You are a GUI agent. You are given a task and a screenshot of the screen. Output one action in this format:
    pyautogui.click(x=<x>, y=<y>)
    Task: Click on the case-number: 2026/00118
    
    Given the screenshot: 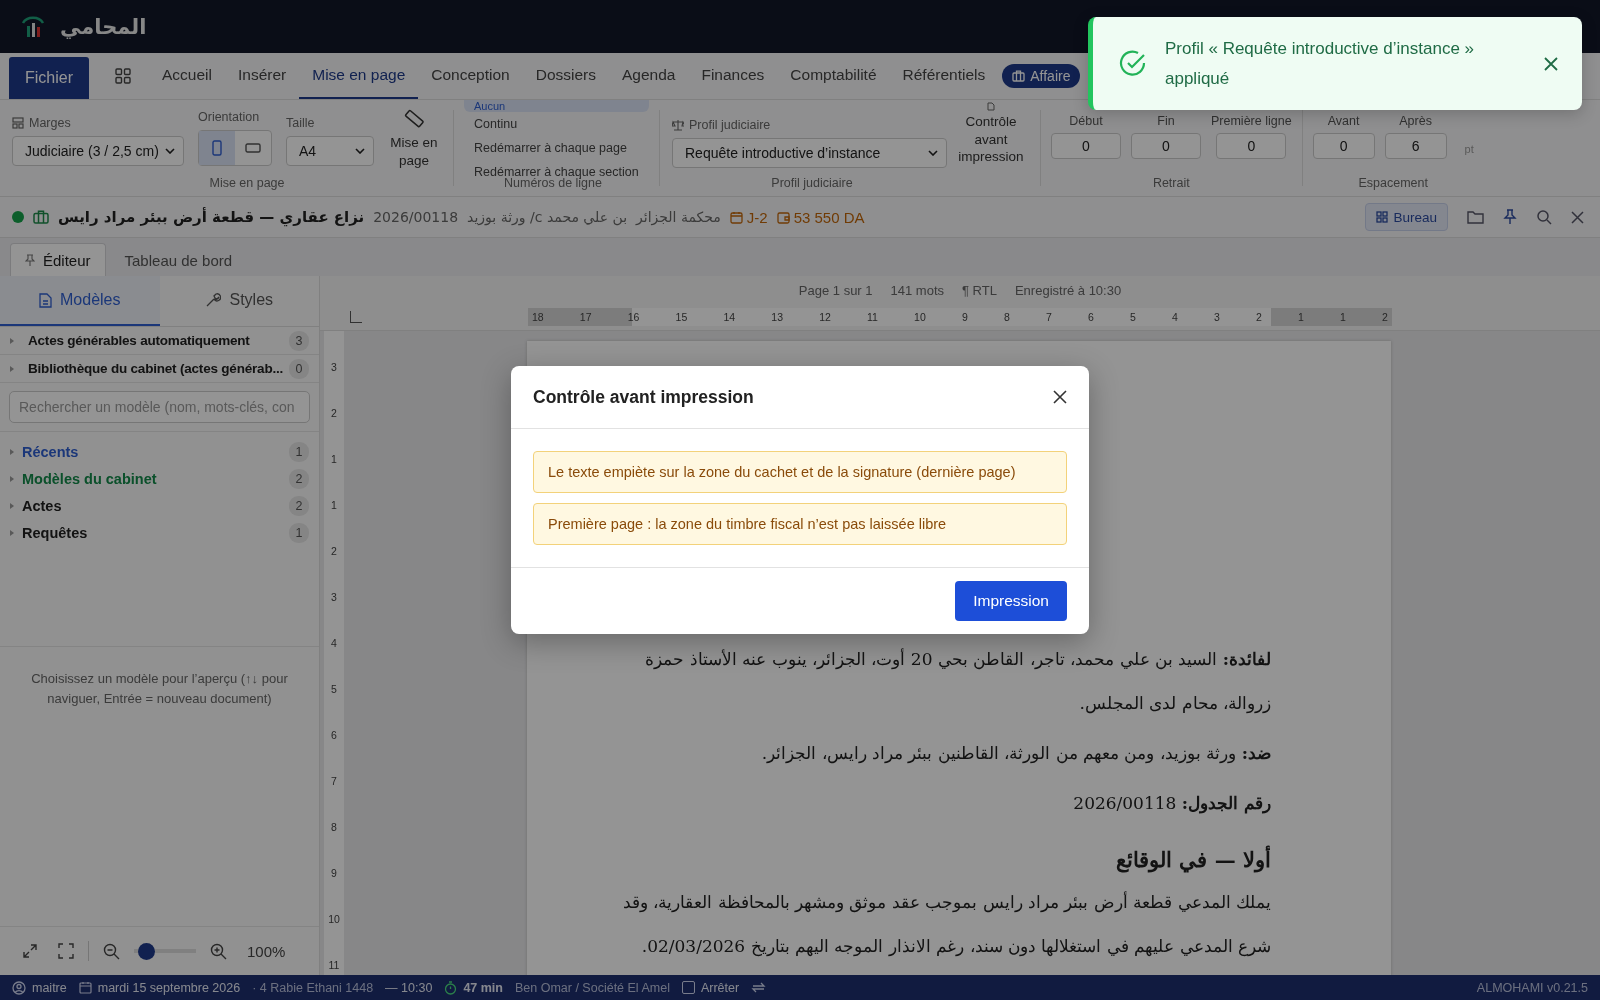 What is the action you would take?
    pyautogui.click(x=416, y=217)
    